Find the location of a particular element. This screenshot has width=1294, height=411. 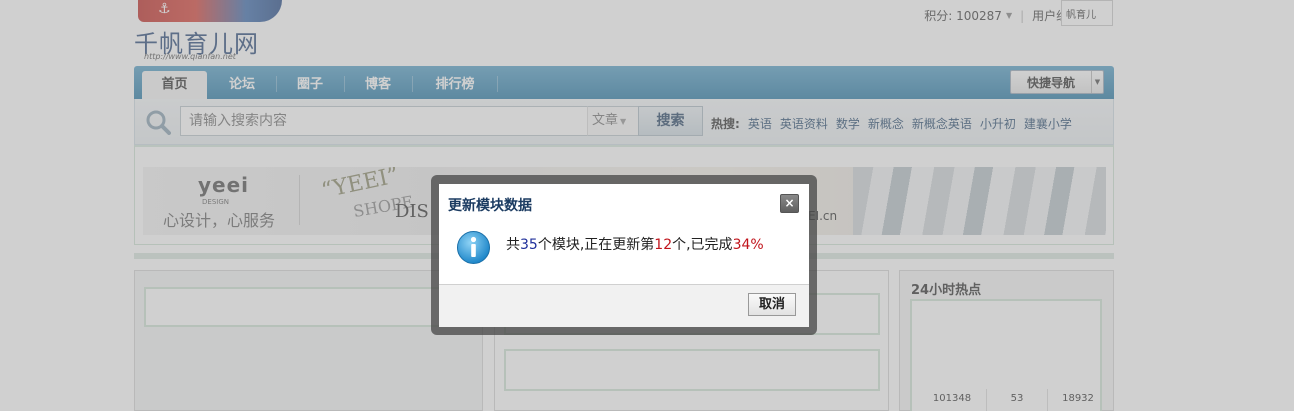

msg-text: 个模块,正在更新第 is located at coordinates (596, 245).